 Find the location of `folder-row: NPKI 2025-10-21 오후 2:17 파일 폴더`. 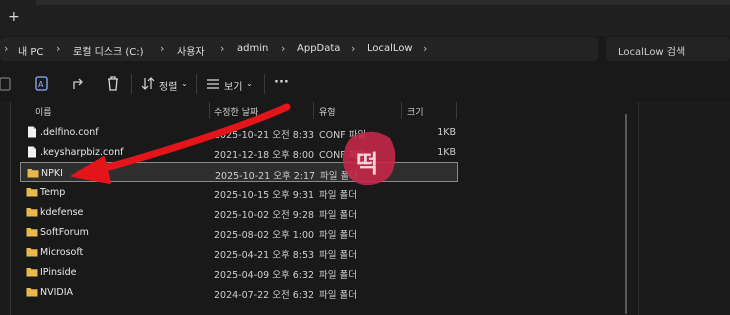

folder-row: NPKI 2025-10-21 오후 2:17 파일 폴더 is located at coordinates (239, 172).